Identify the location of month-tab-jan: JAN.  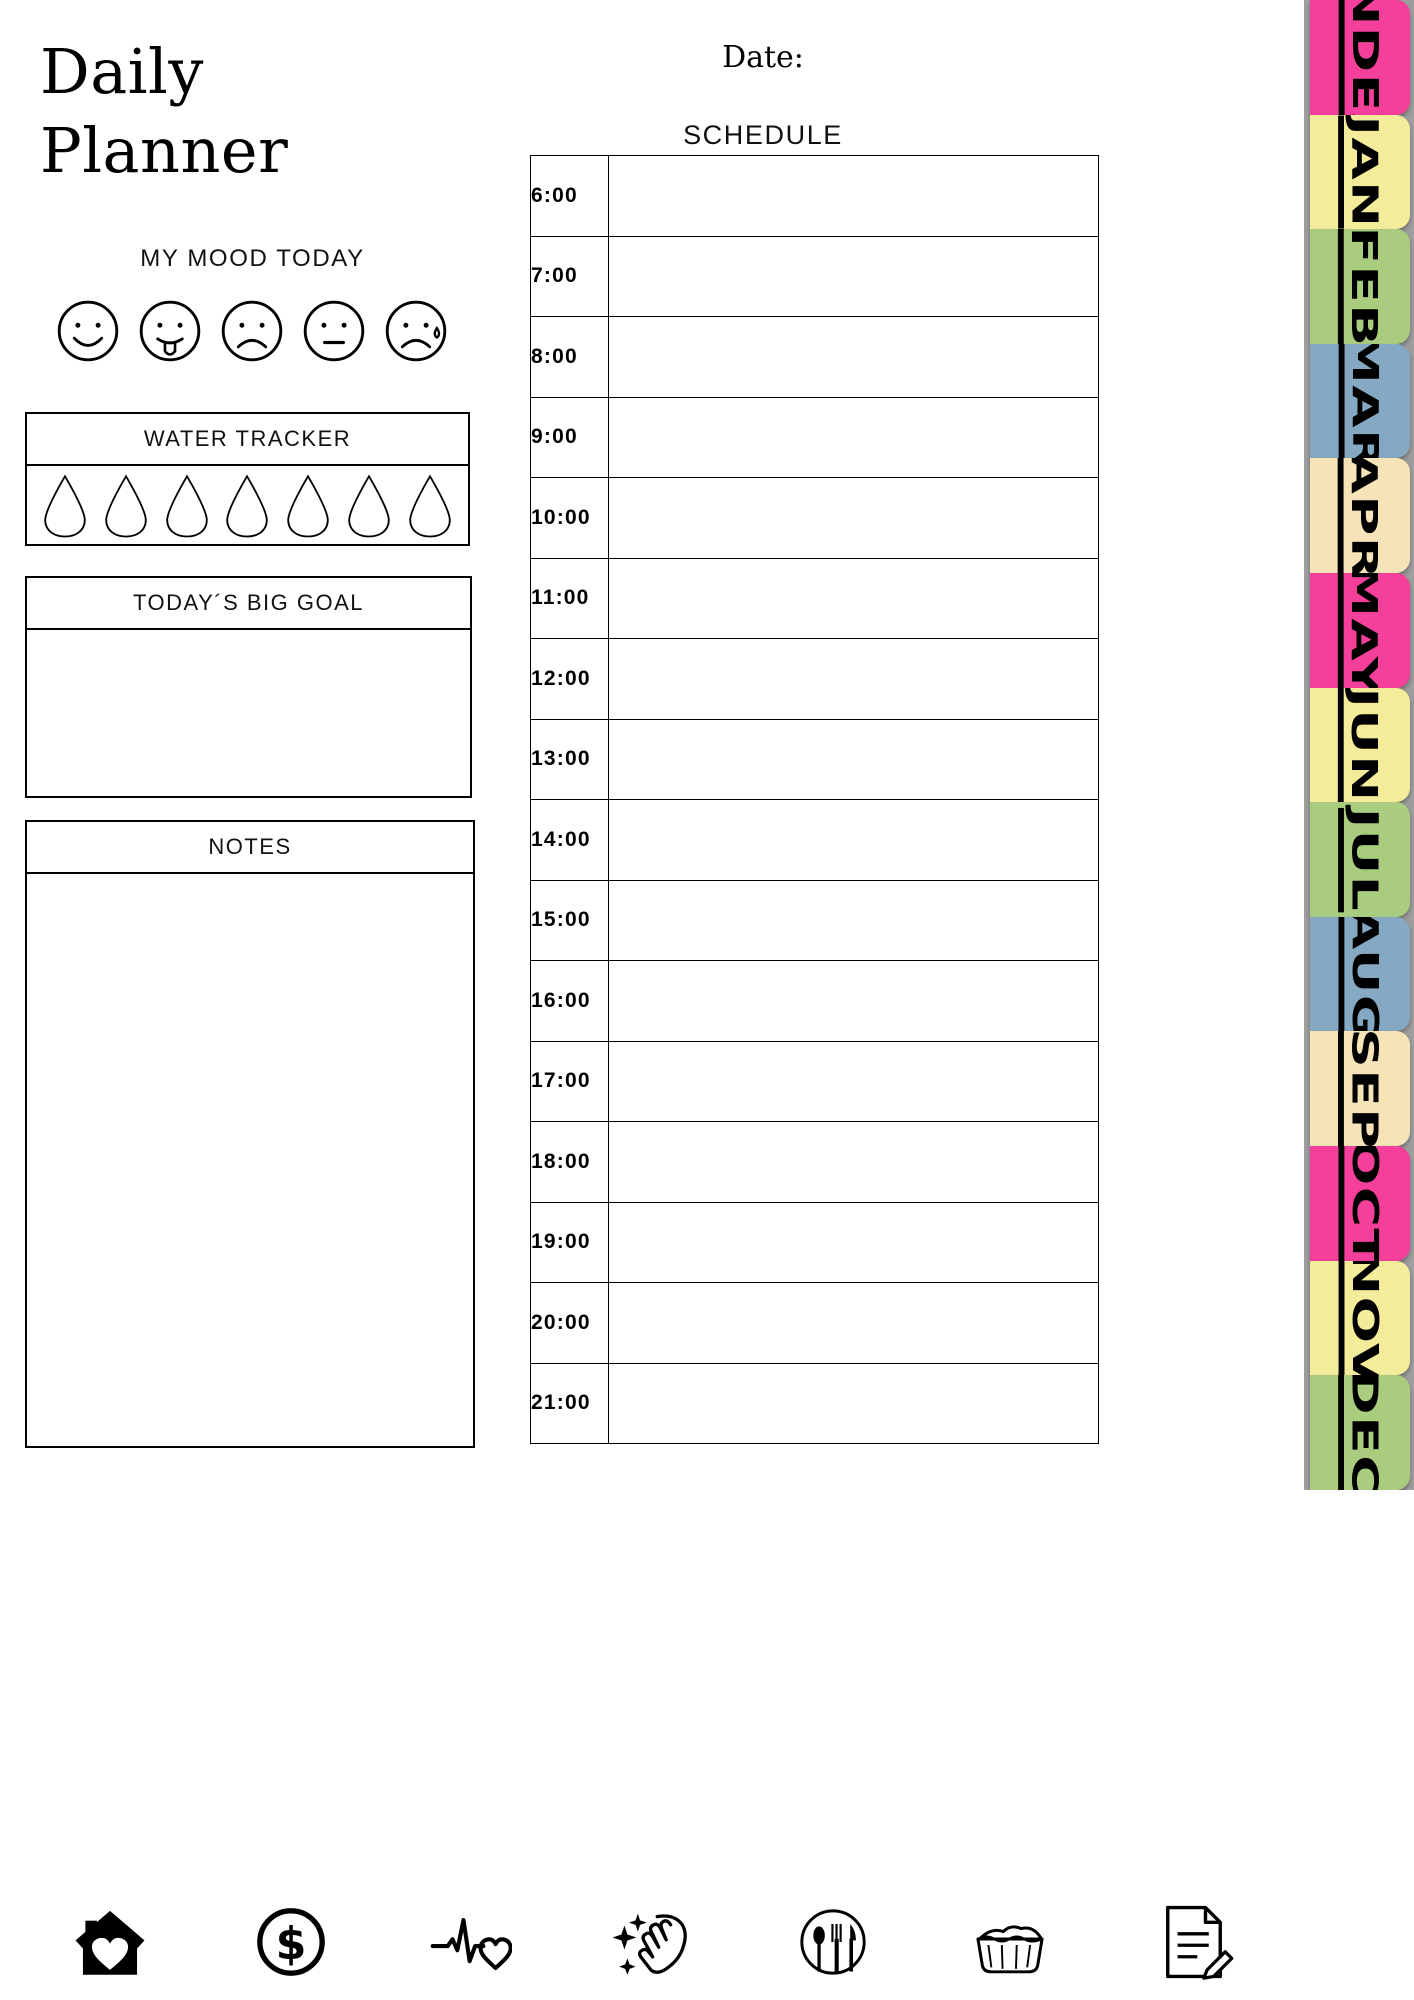
(1360, 172).